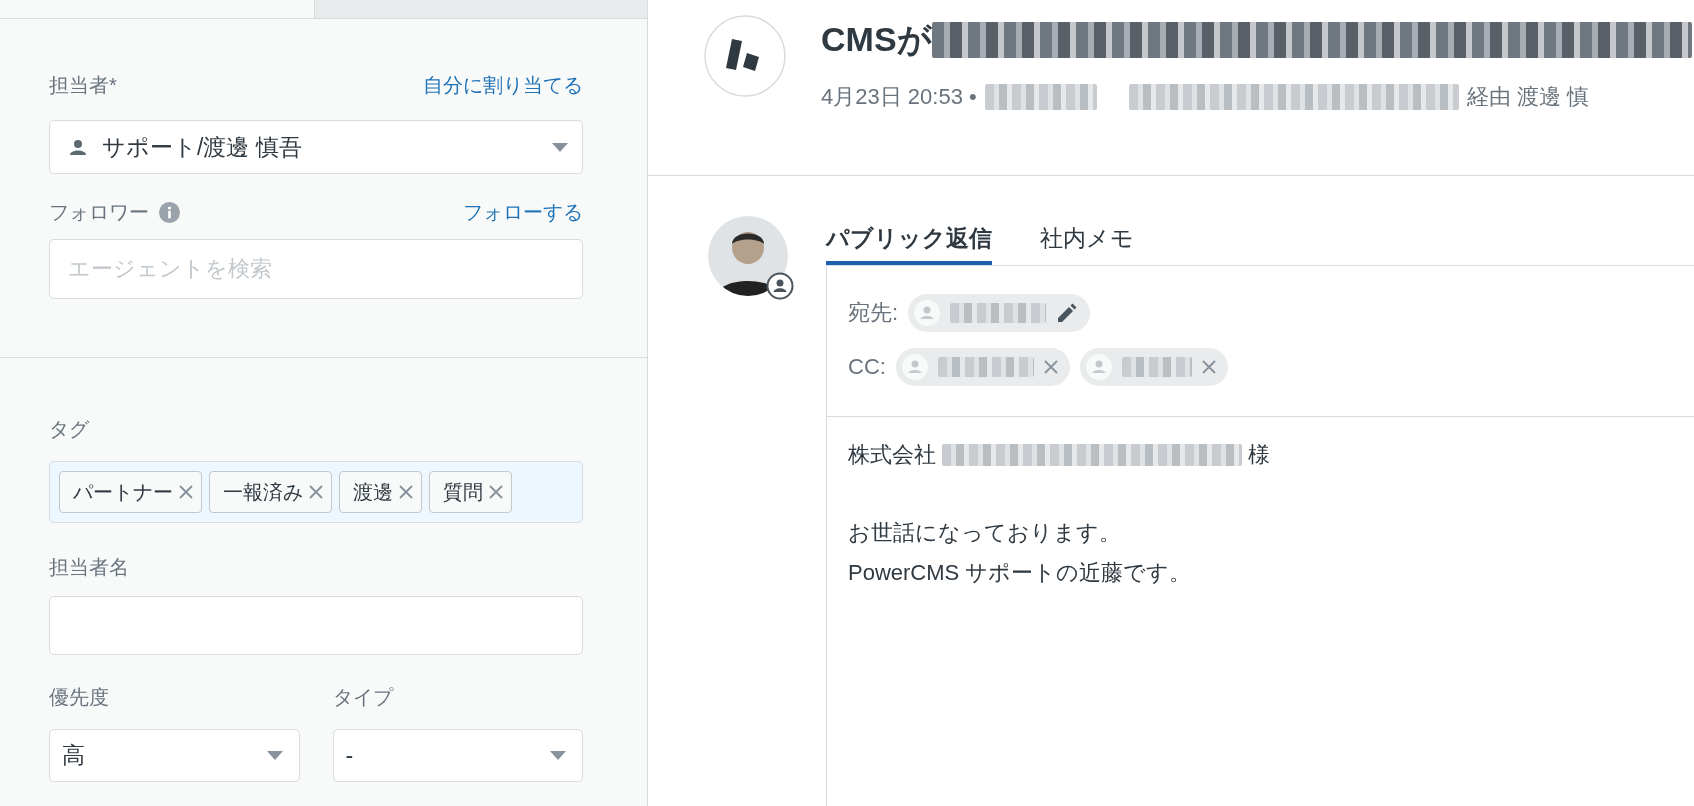 The height and width of the screenshot is (806, 1694). What do you see at coordinates (316, 147) in the screenshot?
I see `assignee-select: サポート/渡邊 慎吾` at bounding box center [316, 147].